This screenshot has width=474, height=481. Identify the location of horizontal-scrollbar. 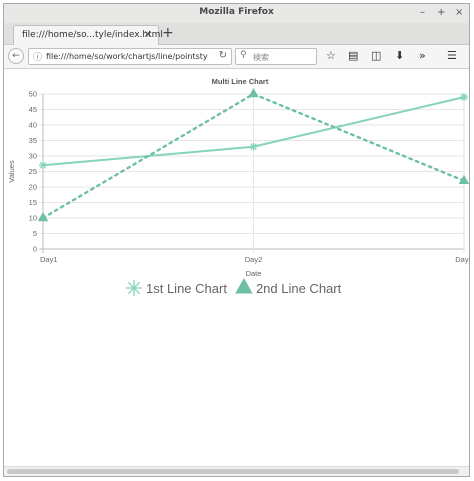
(236, 471).